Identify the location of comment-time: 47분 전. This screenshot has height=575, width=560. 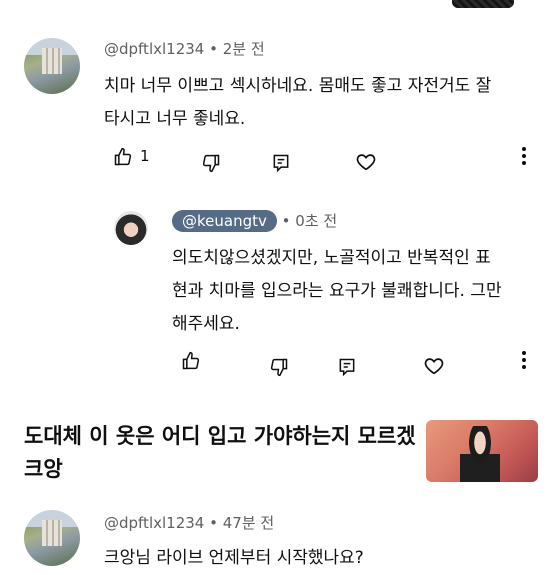
(248, 523).